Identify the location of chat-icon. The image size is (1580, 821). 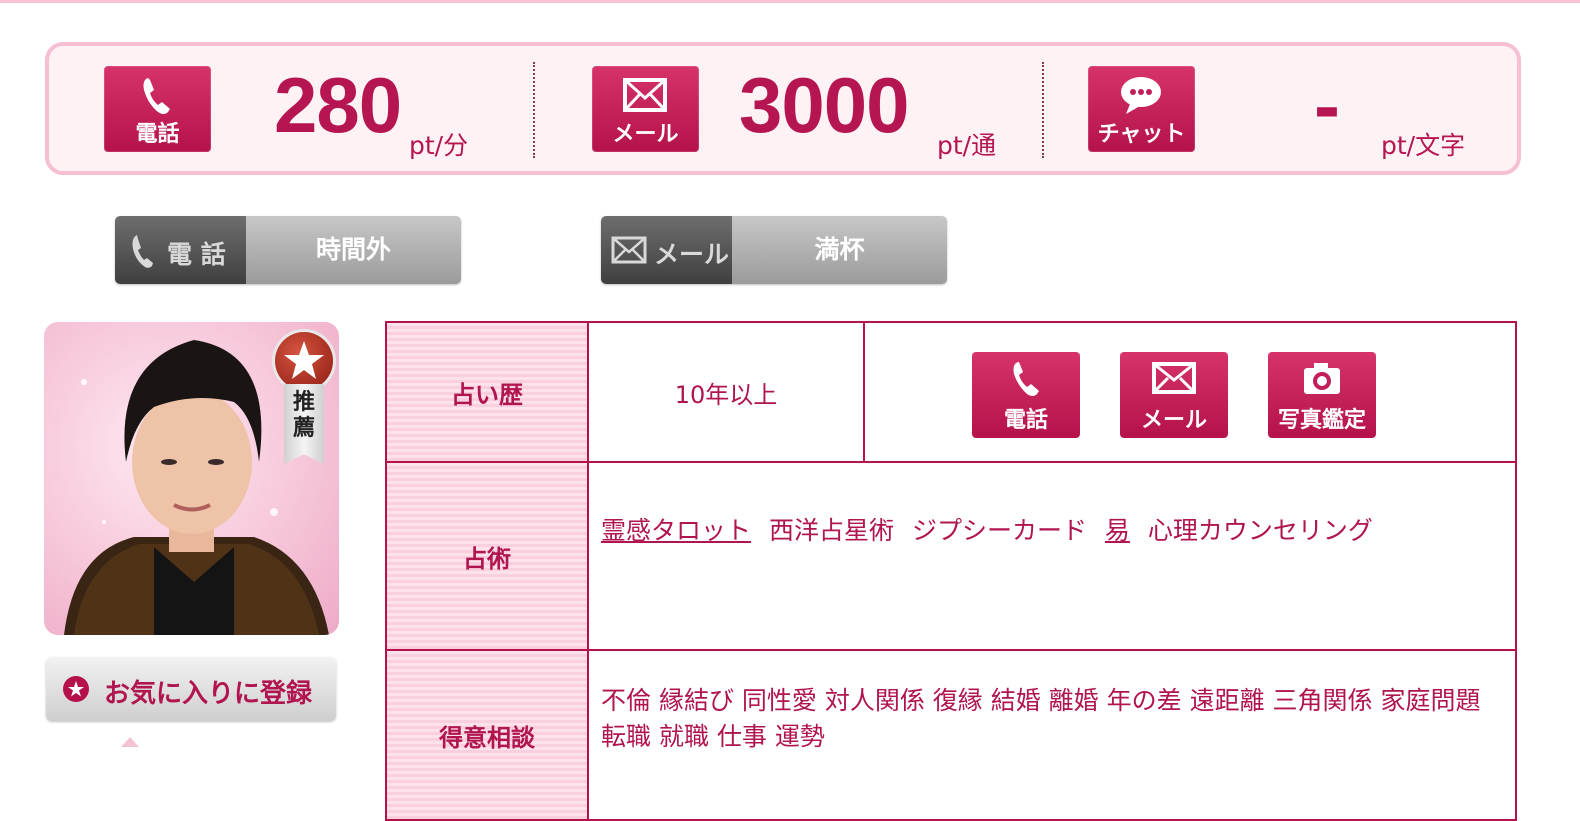
(1141, 95).